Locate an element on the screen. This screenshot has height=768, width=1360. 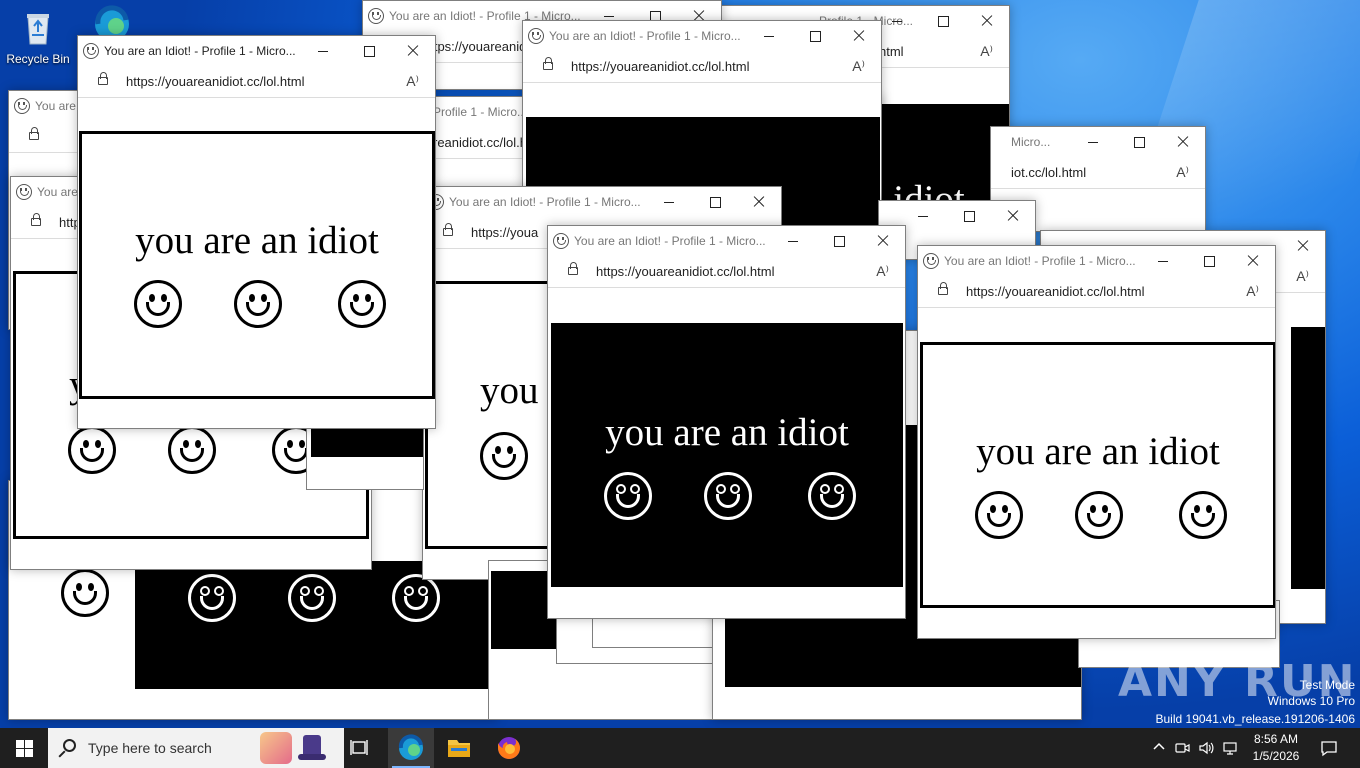
start-button is located at coordinates (24, 748).